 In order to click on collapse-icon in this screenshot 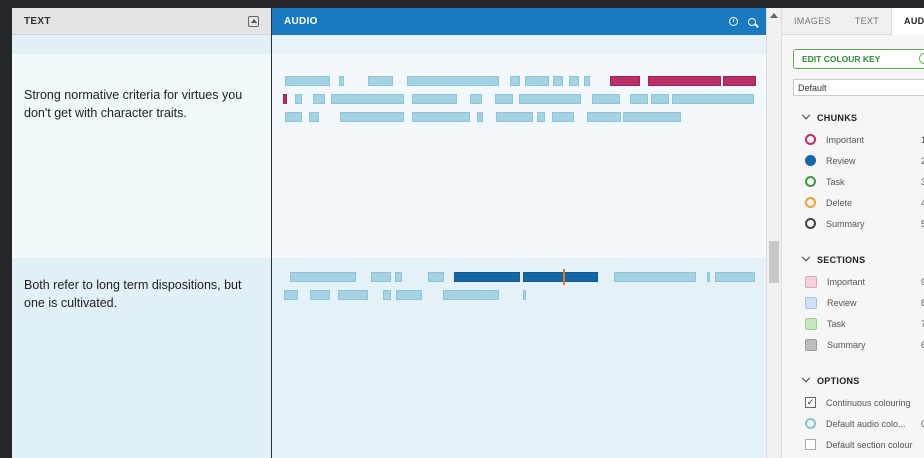, I will do `click(253, 21)`.